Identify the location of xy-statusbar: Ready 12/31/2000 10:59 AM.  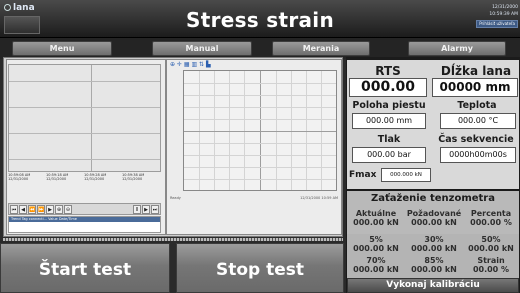
(254, 199).